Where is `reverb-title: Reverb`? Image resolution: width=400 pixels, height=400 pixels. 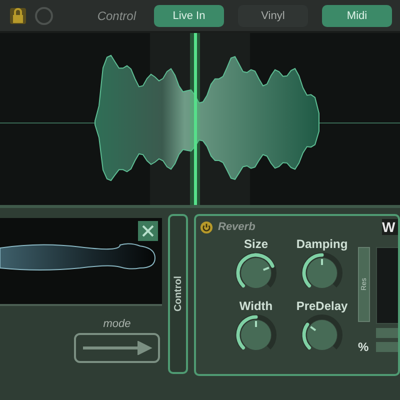
reverb-title: Reverb is located at coordinates (237, 227).